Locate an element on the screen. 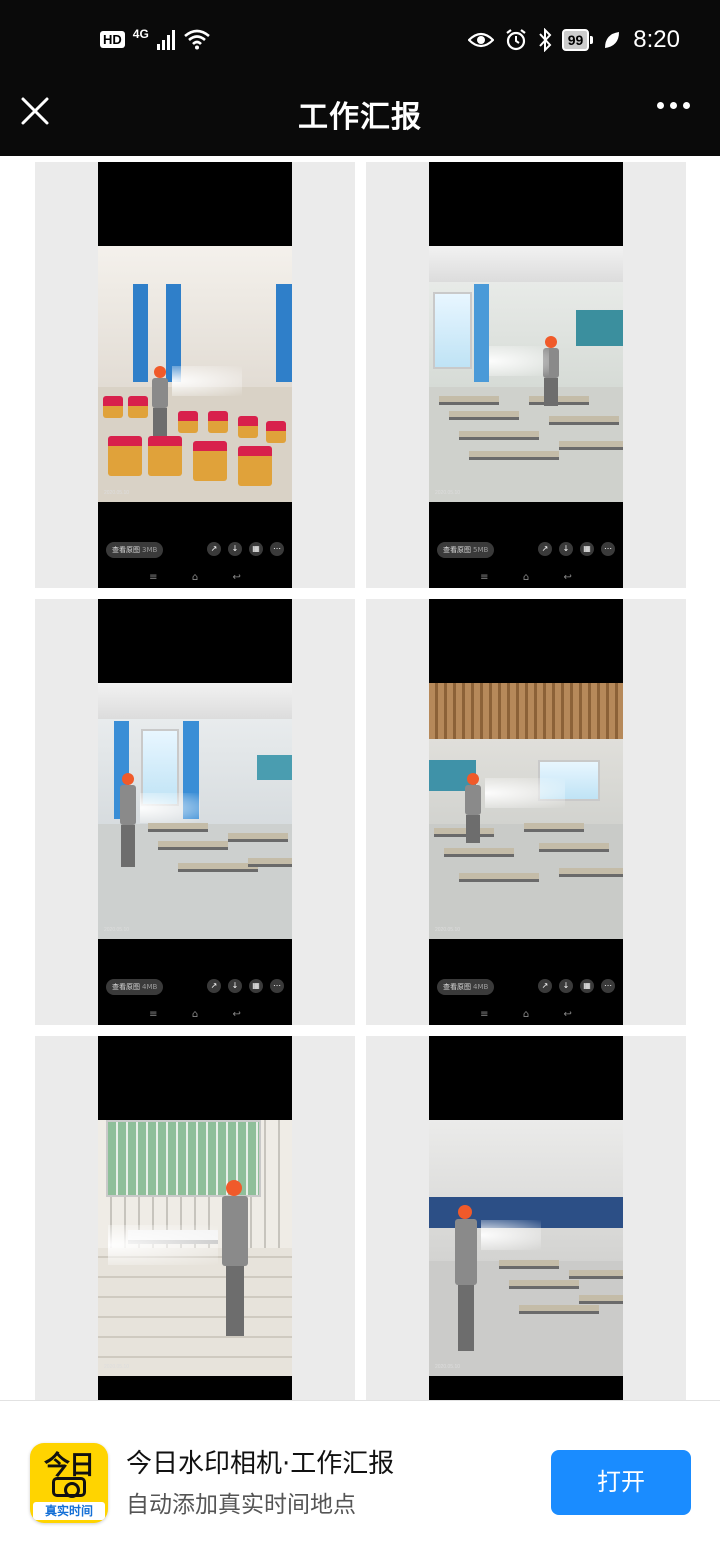 The width and height of the screenshot is (720, 1560). status-bar: HD 4G 99 8:20 is located at coordinates (360, 42).